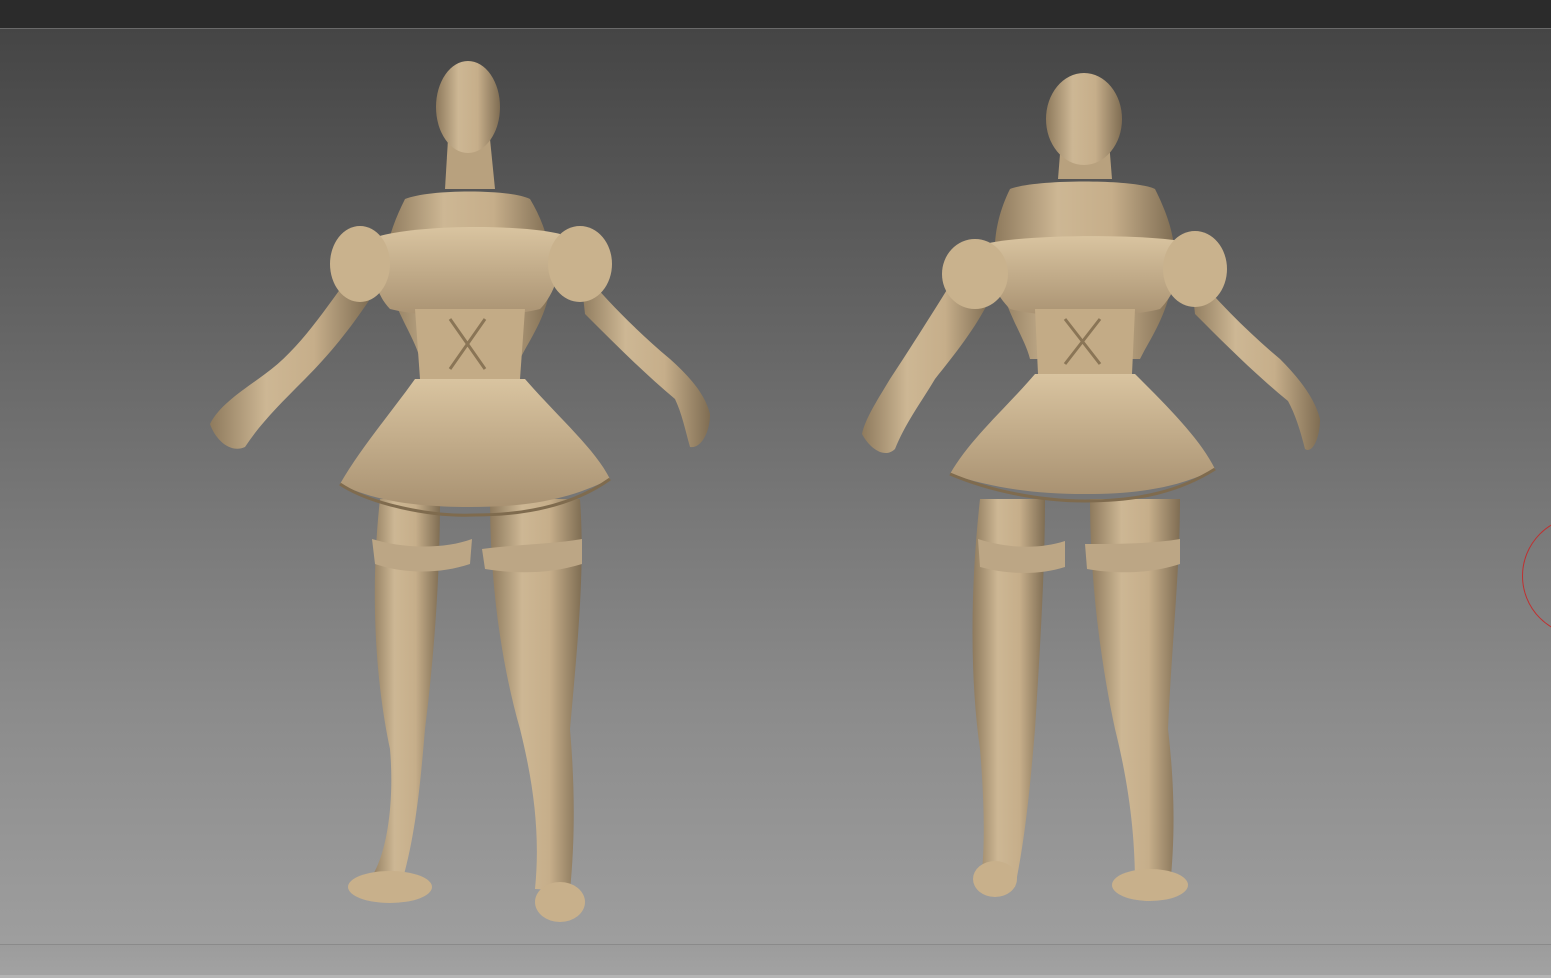 Image resolution: width=1551 pixels, height=978 pixels. What do you see at coordinates (475, 443) in the screenshot?
I see `skirt` at bounding box center [475, 443].